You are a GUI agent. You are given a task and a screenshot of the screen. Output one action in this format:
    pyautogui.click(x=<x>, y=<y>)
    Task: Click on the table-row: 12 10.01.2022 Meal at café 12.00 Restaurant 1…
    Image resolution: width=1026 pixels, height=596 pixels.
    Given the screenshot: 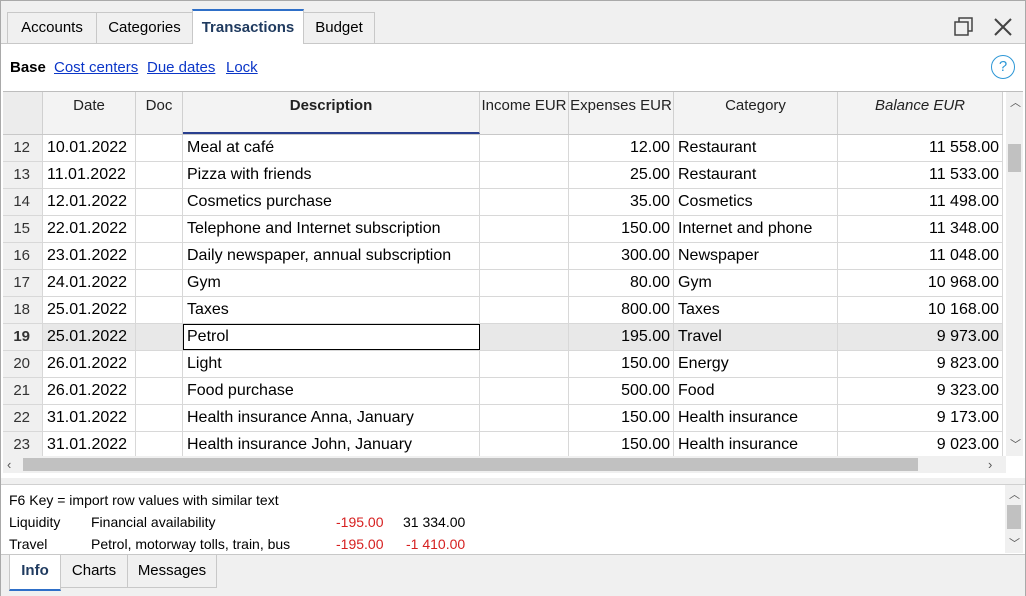 What is the action you would take?
    pyautogui.click(x=503, y=148)
    